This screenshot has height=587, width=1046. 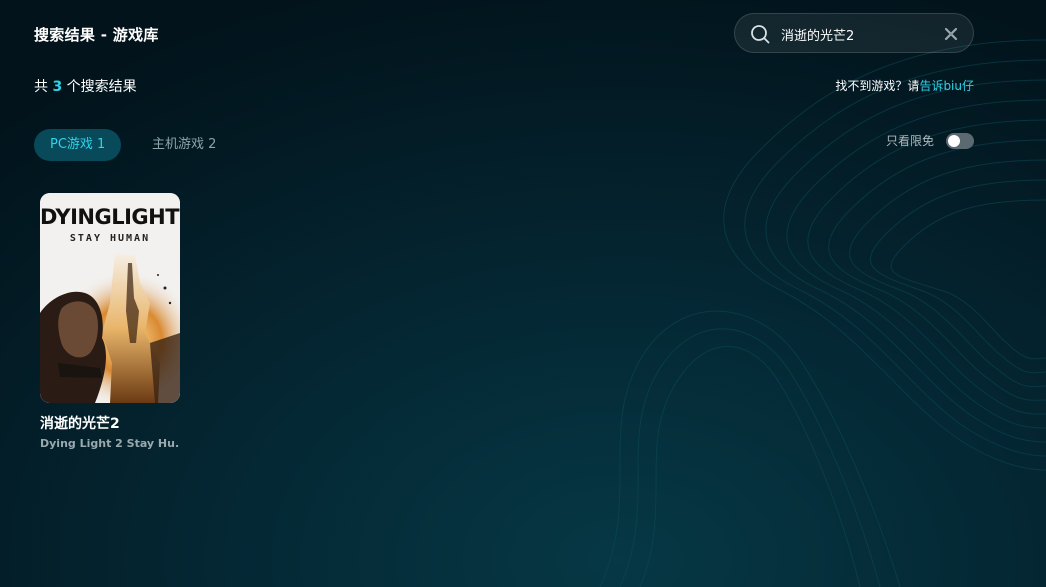 I want to click on free-only-filter-label: 只看限免, so click(x=910, y=141).